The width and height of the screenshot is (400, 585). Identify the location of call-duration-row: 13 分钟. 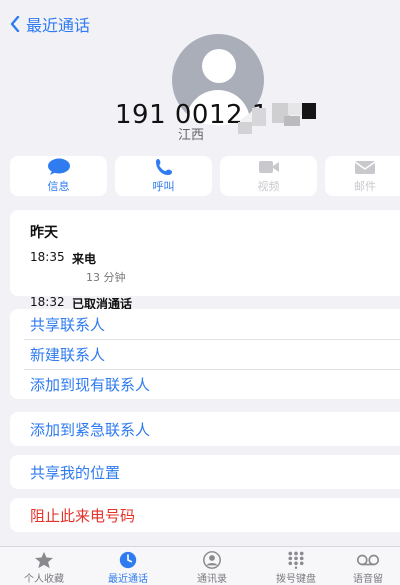
(215, 281).